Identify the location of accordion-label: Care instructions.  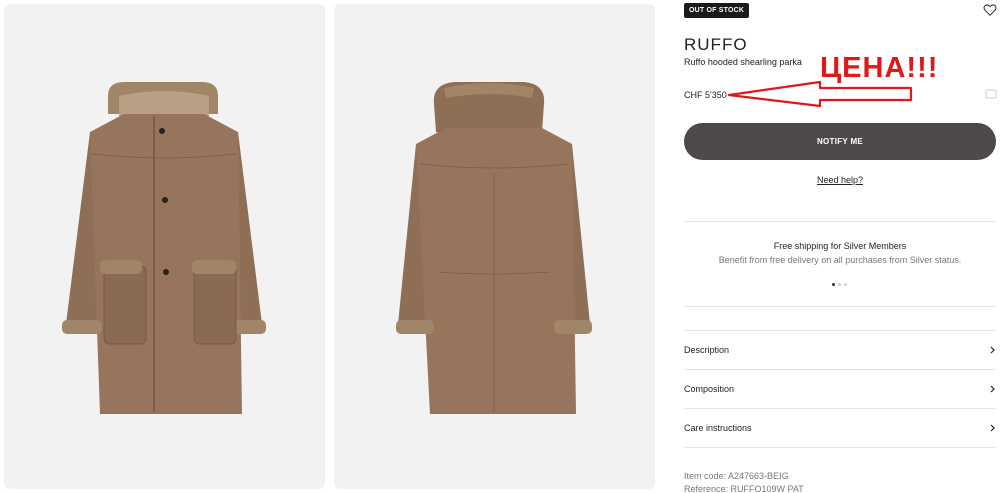
(718, 428).